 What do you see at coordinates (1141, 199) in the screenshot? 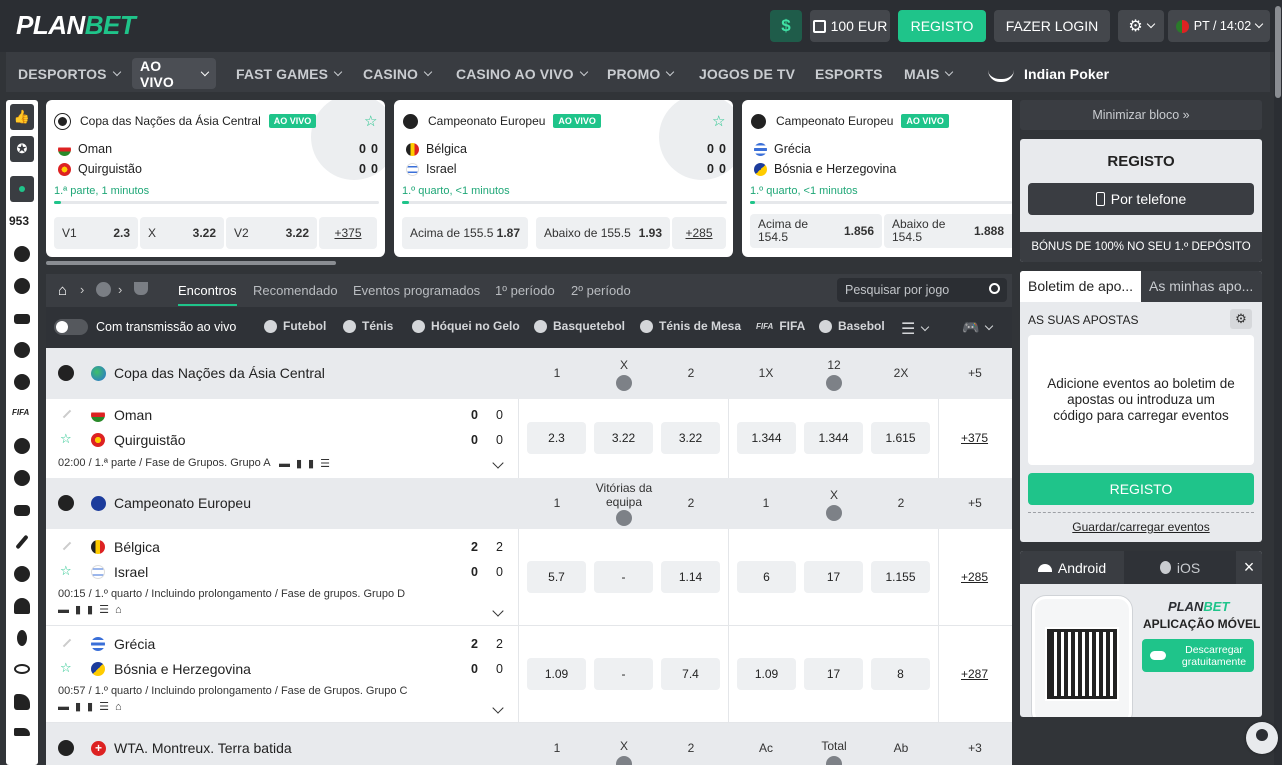
I see `register-by-phone-button: Por telefone` at bounding box center [1141, 199].